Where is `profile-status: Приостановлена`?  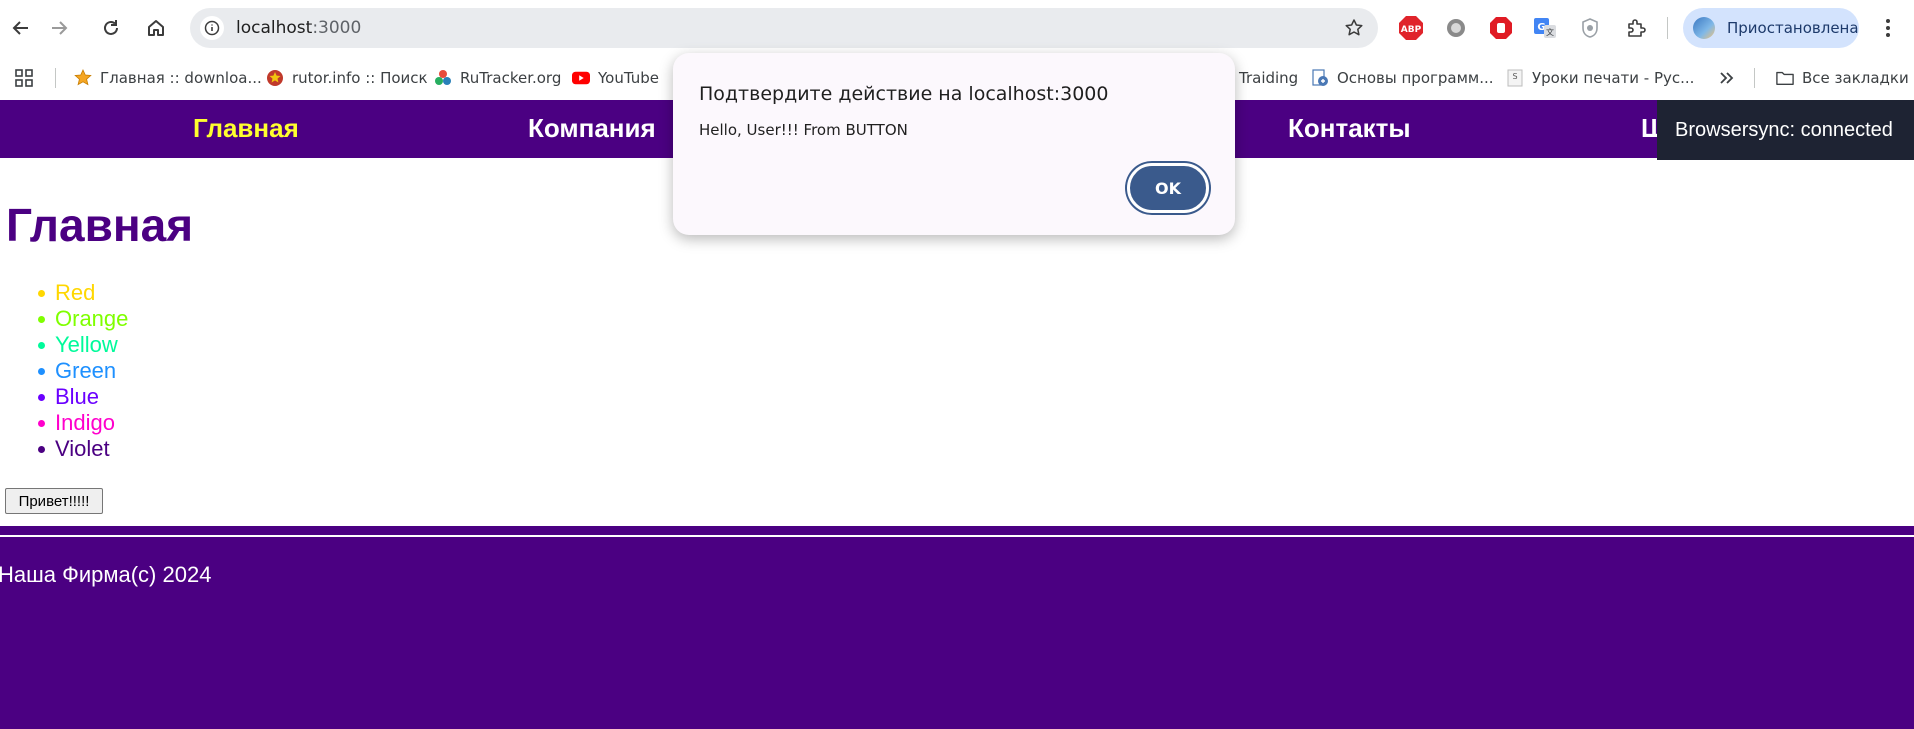 profile-status: Приостановлена is located at coordinates (1793, 28).